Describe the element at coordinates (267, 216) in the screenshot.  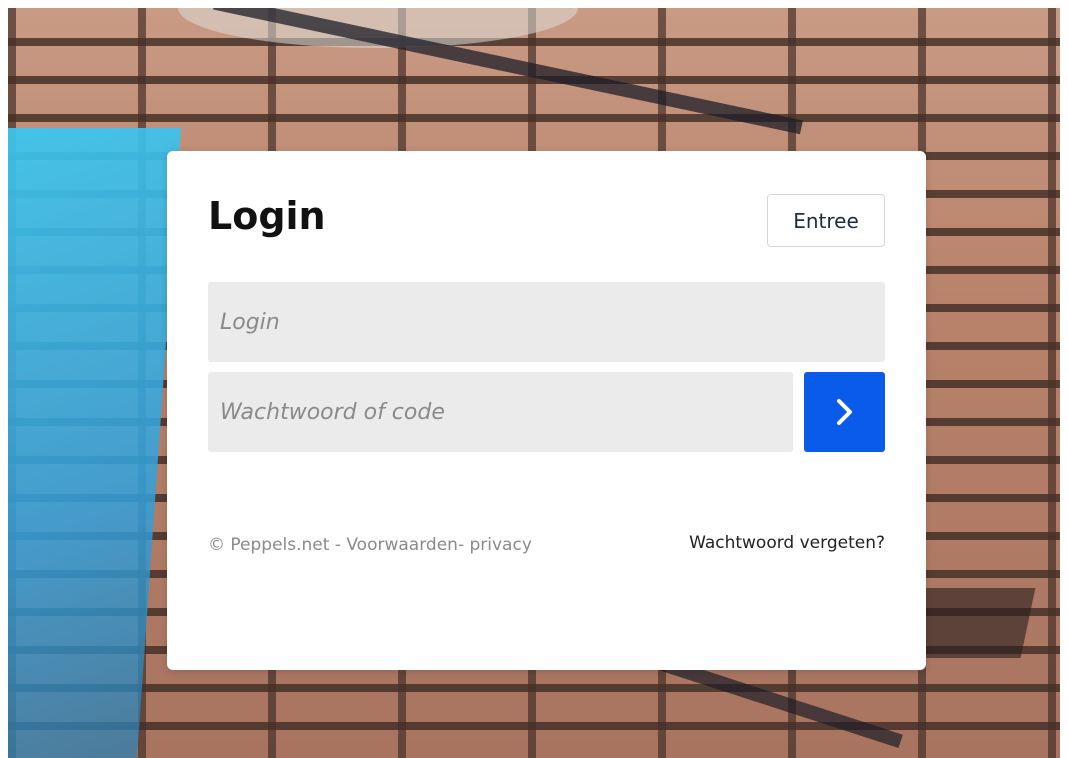
I see `page-title: Login` at that location.